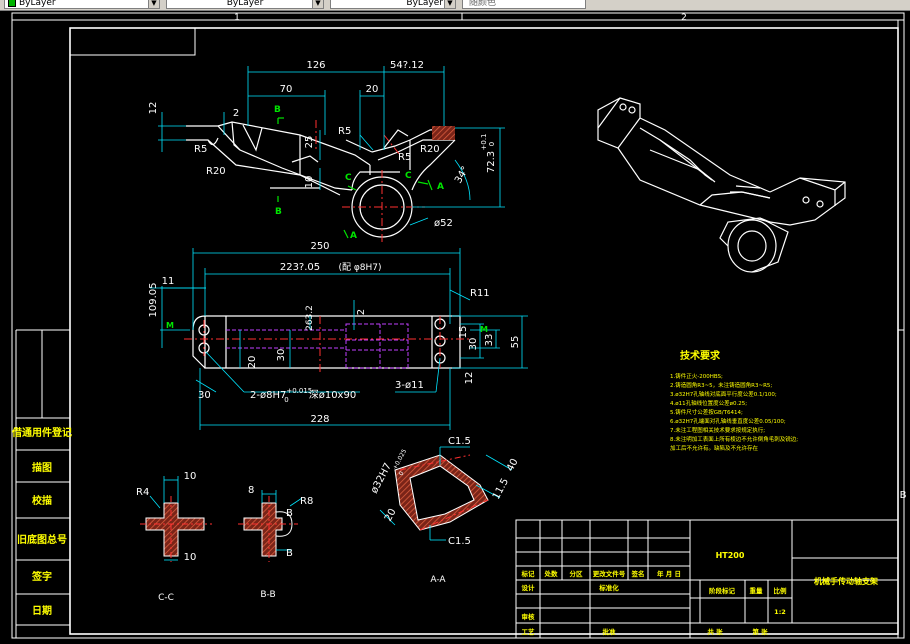  What do you see at coordinates (319, 419) in the screenshot?
I see `dim-228: 228` at bounding box center [319, 419].